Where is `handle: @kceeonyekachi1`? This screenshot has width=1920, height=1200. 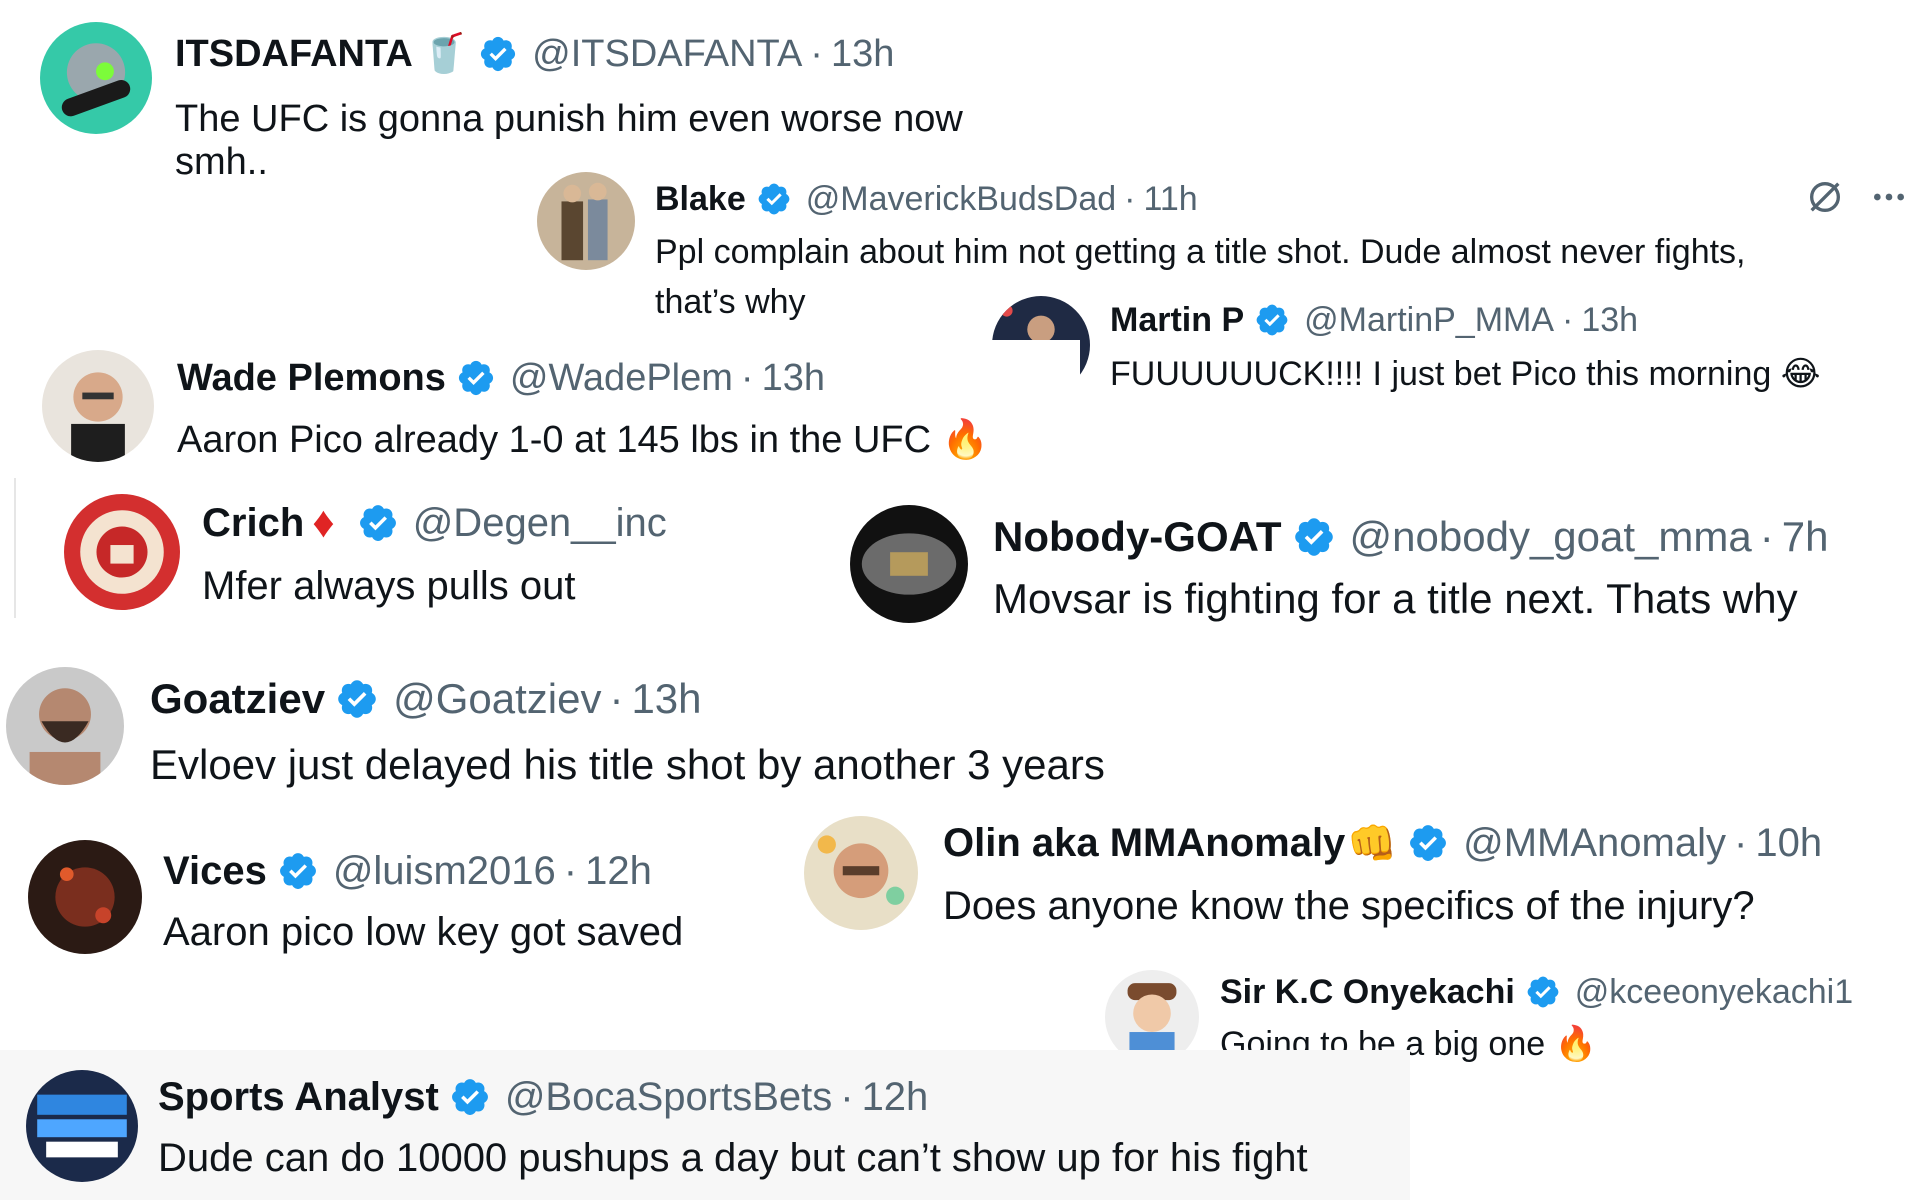 handle: @kceeonyekachi1 is located at coordinates (1714, 992).